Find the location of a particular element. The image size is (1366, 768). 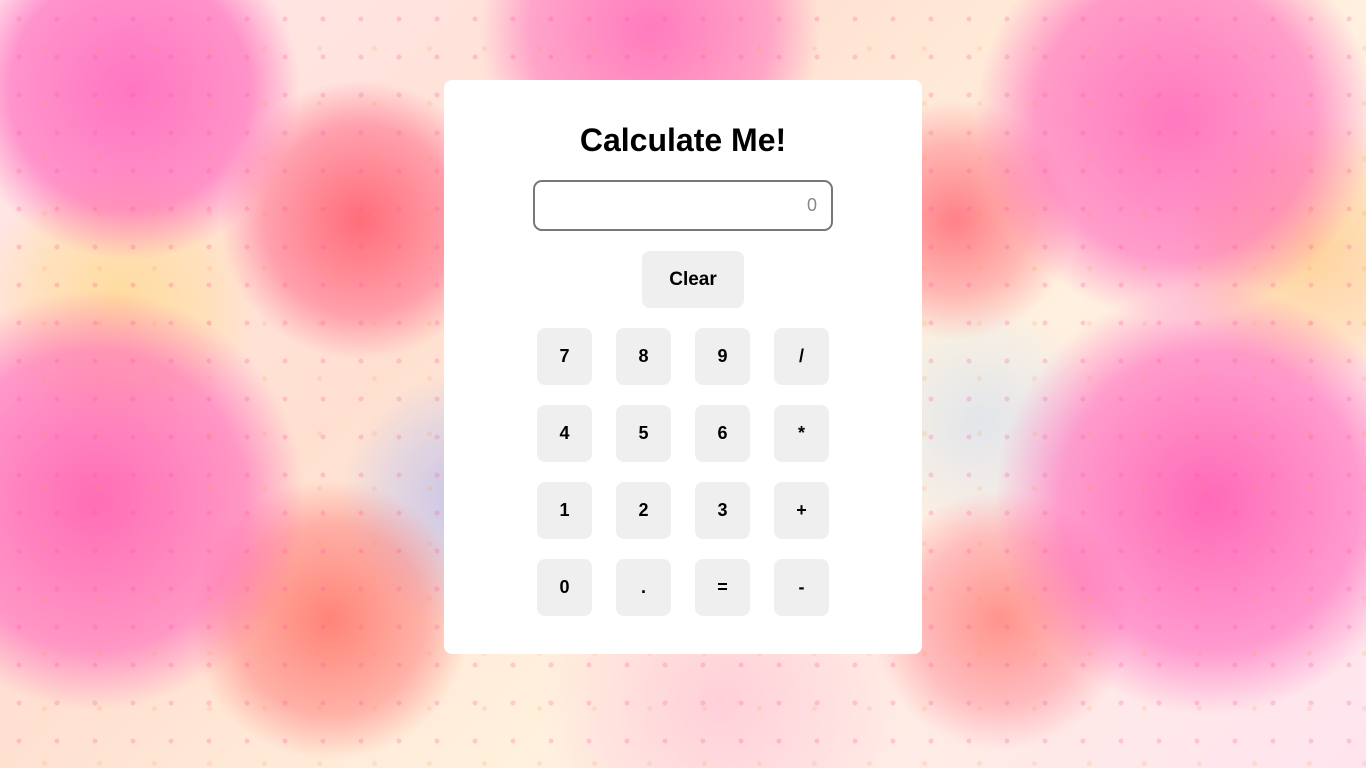

key-7-button: 7 is located at coordinates (564, 356).